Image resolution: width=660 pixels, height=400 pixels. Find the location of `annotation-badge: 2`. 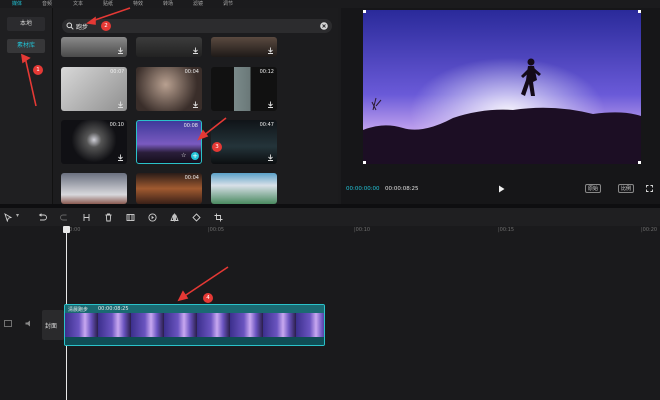

annotation-badge: 2 is located at coordinates (106, 26).